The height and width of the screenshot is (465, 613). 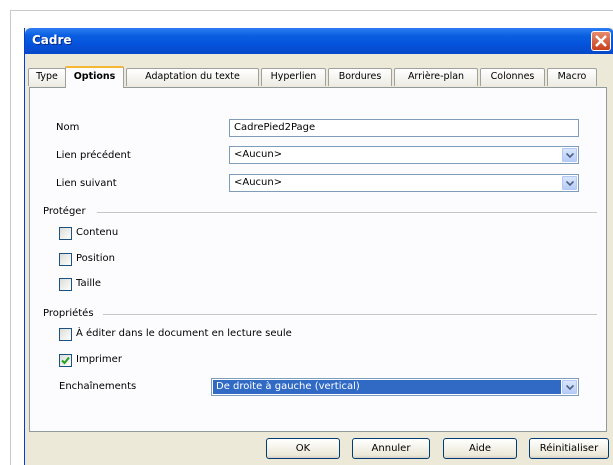 What do you see at coordinates (572, 77) in the screenshot?
I see `tab-macro: Macro` at bounding box center [572, 77].